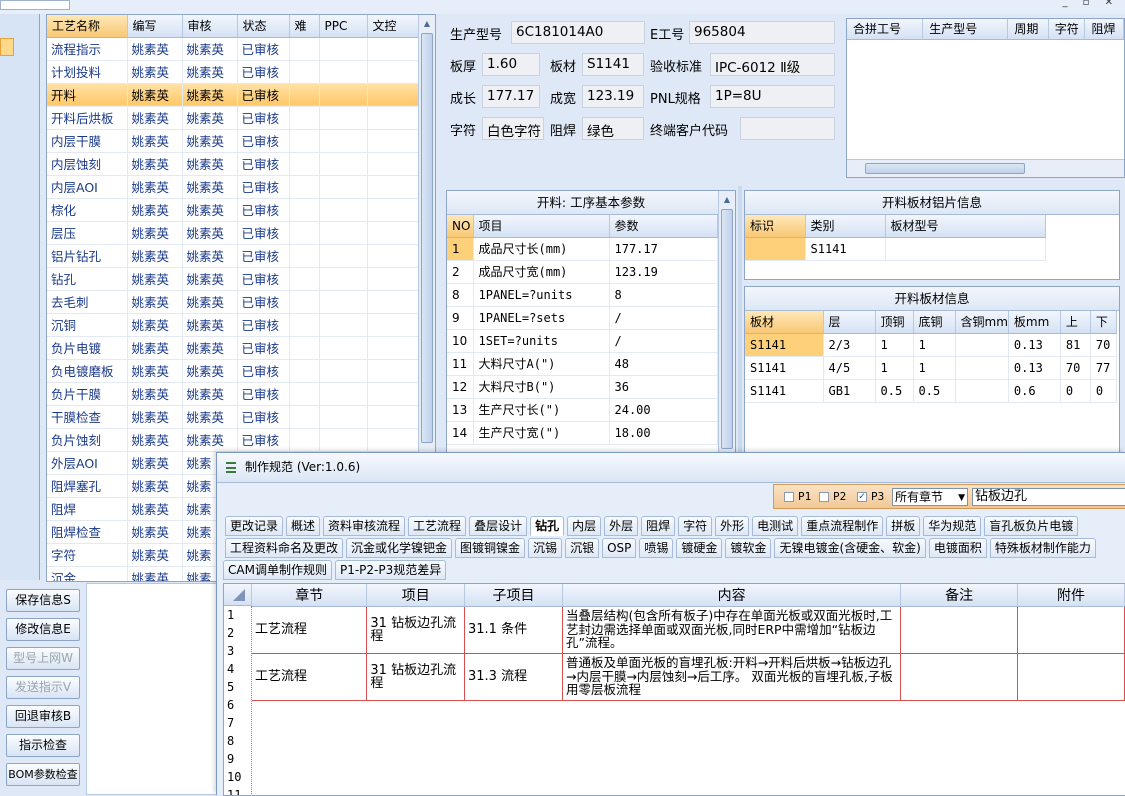 The image size is (1125, 796). Describe the element at coordinates (233, 141) in the screenshot. I see `process-row: 内层干膜 姚素英 姚素英 已审核` at that location.